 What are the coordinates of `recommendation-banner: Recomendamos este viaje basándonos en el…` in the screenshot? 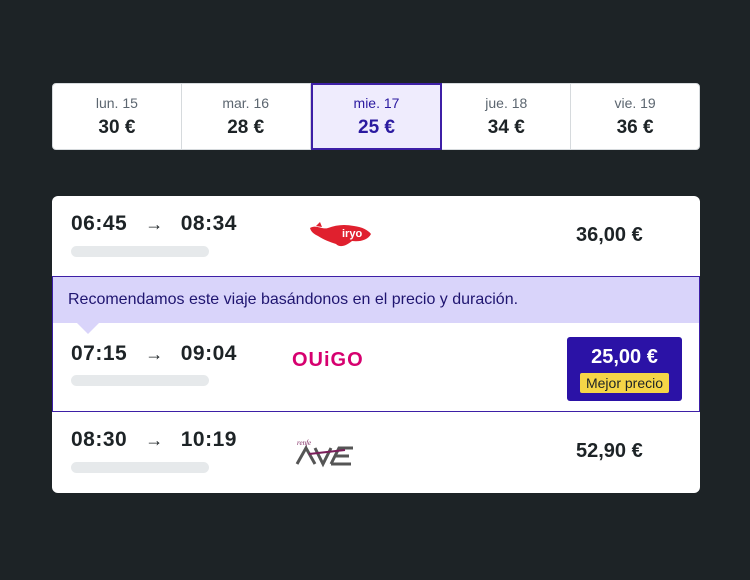 It's located at (376, 305).